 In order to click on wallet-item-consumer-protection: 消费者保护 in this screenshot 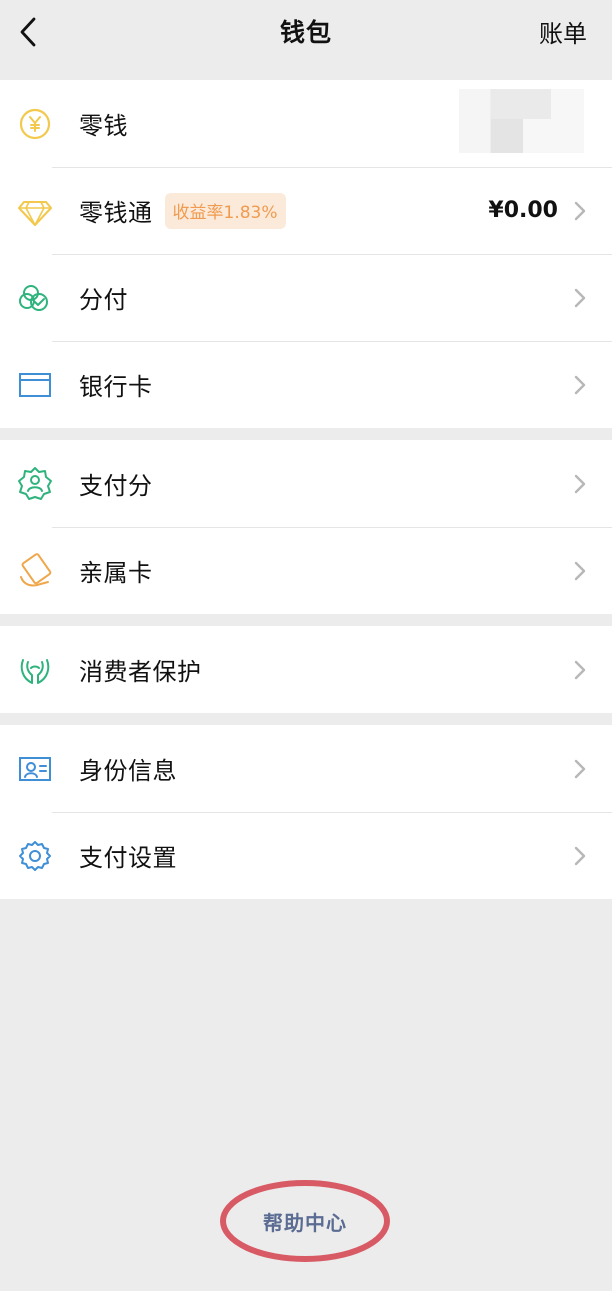, I will do `click(306, 669)`.